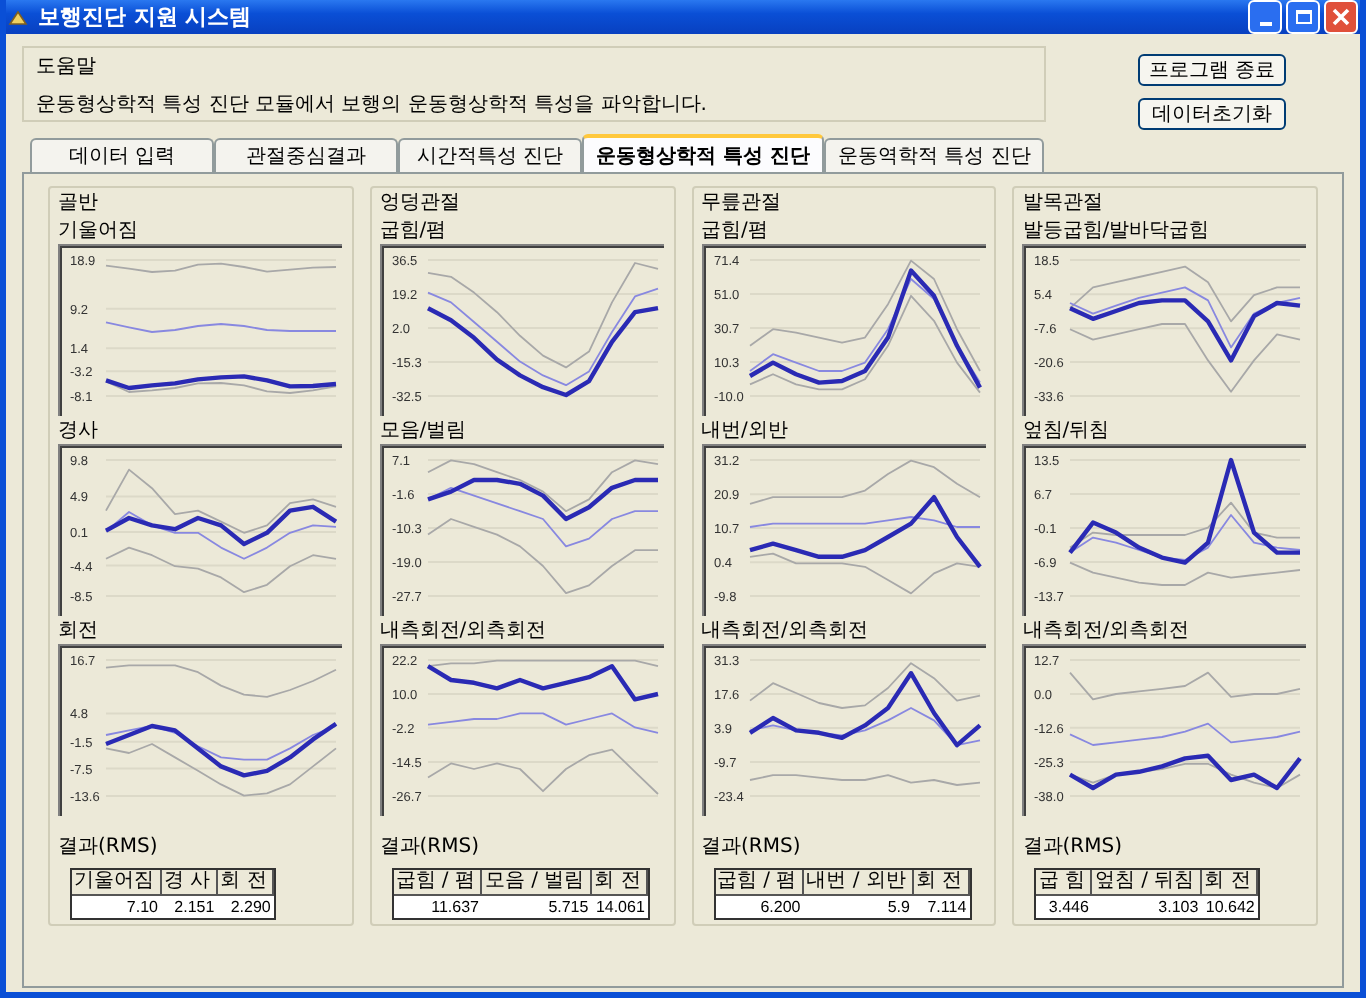 The height and width of the screenshot is (998, 1366). I want to click on minimize-button, so click(1265, 17).